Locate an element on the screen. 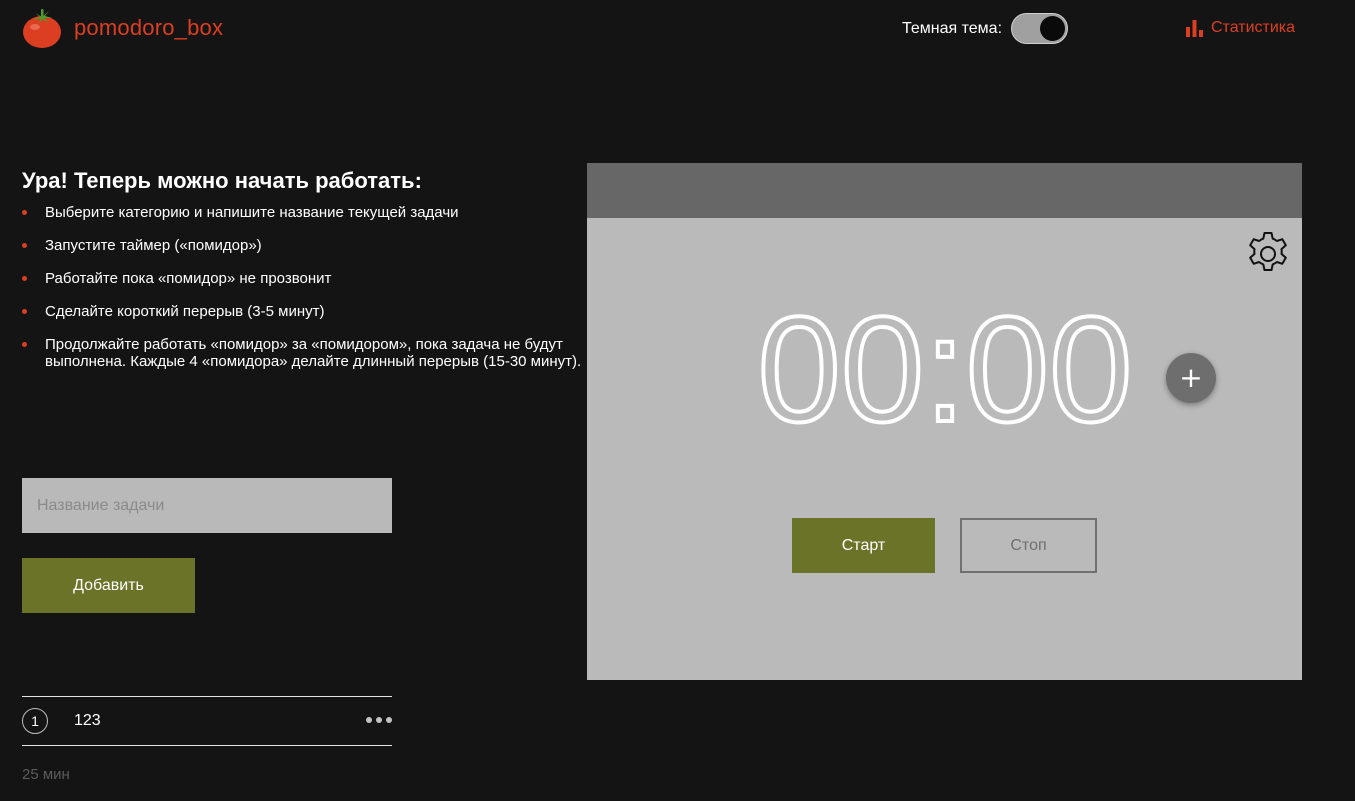  theme-switcher: Темная тема: is located at coordinates (985, 28).